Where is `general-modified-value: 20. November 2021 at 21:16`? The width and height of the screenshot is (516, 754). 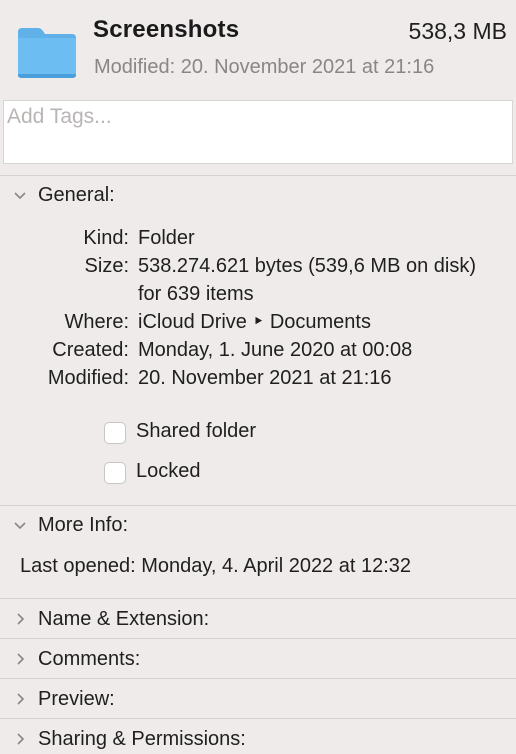 general-modified-value: 20. November 2021 at 21:16 is located at coordinates (265, 378).